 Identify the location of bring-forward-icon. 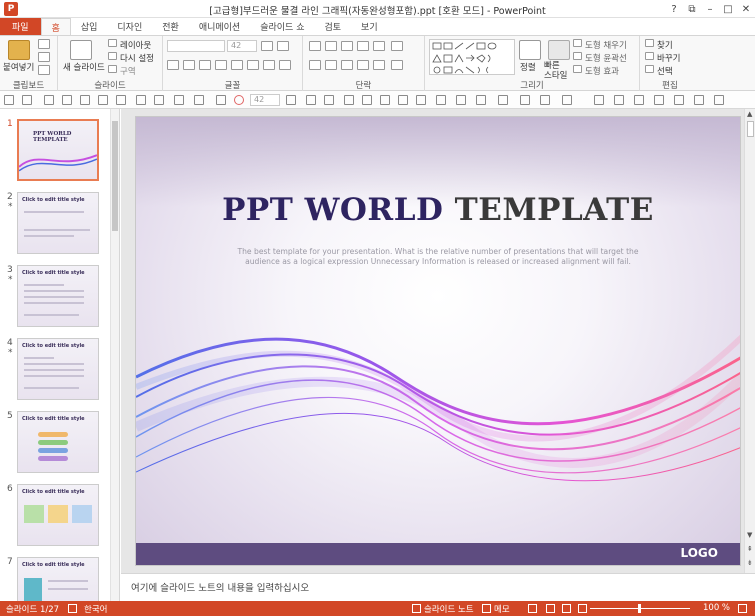
(659, 100).